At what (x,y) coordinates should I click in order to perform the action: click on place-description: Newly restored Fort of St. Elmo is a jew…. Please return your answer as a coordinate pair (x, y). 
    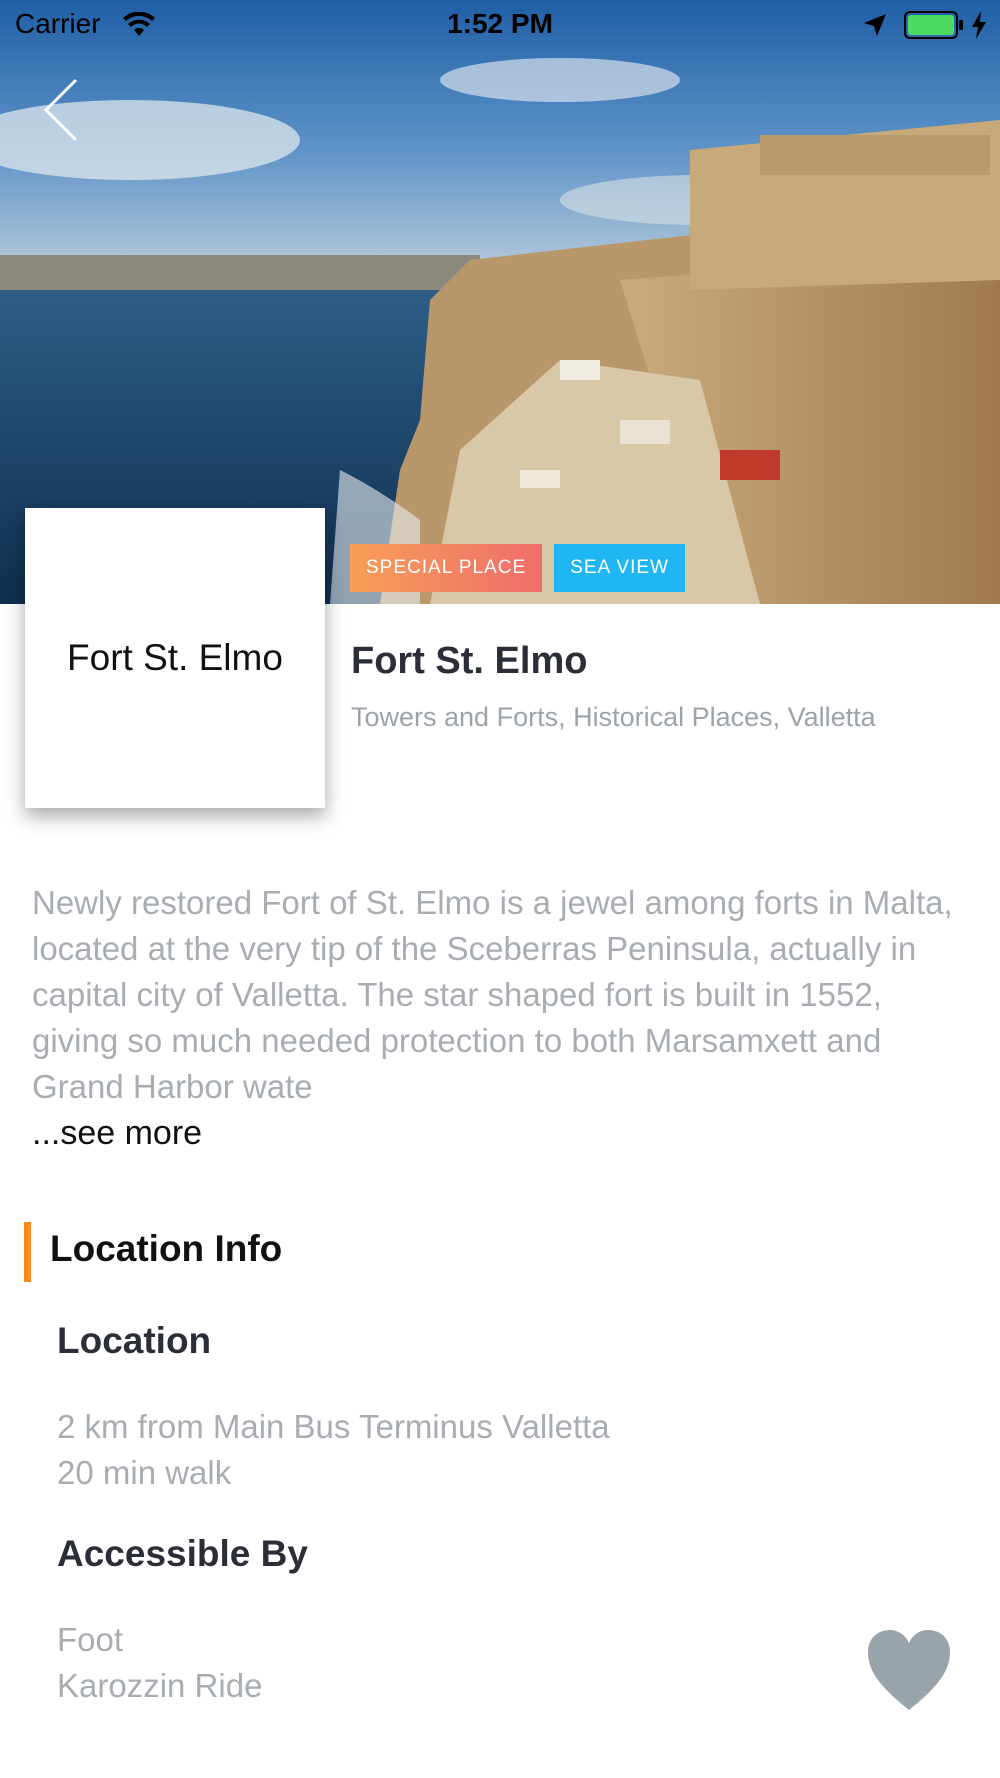
    Looking at the image, I should click on (492, 994).